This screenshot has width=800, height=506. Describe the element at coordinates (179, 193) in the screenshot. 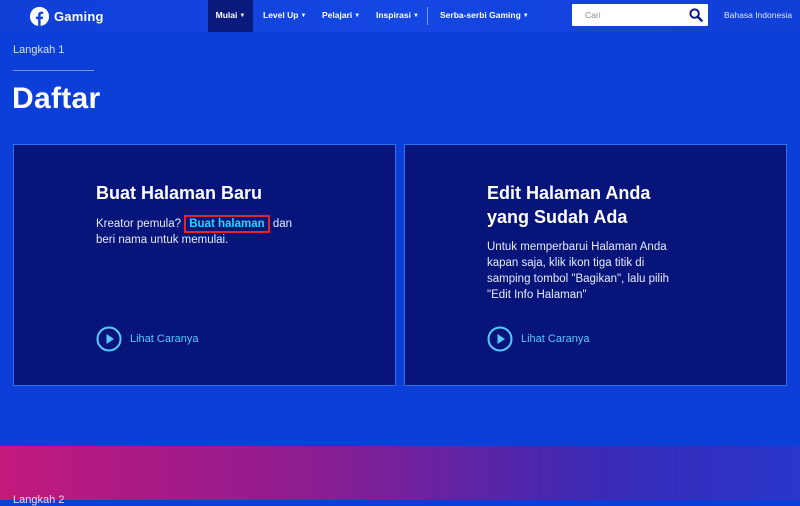

I see `card-title: Buat Halaman Baru` at that location.